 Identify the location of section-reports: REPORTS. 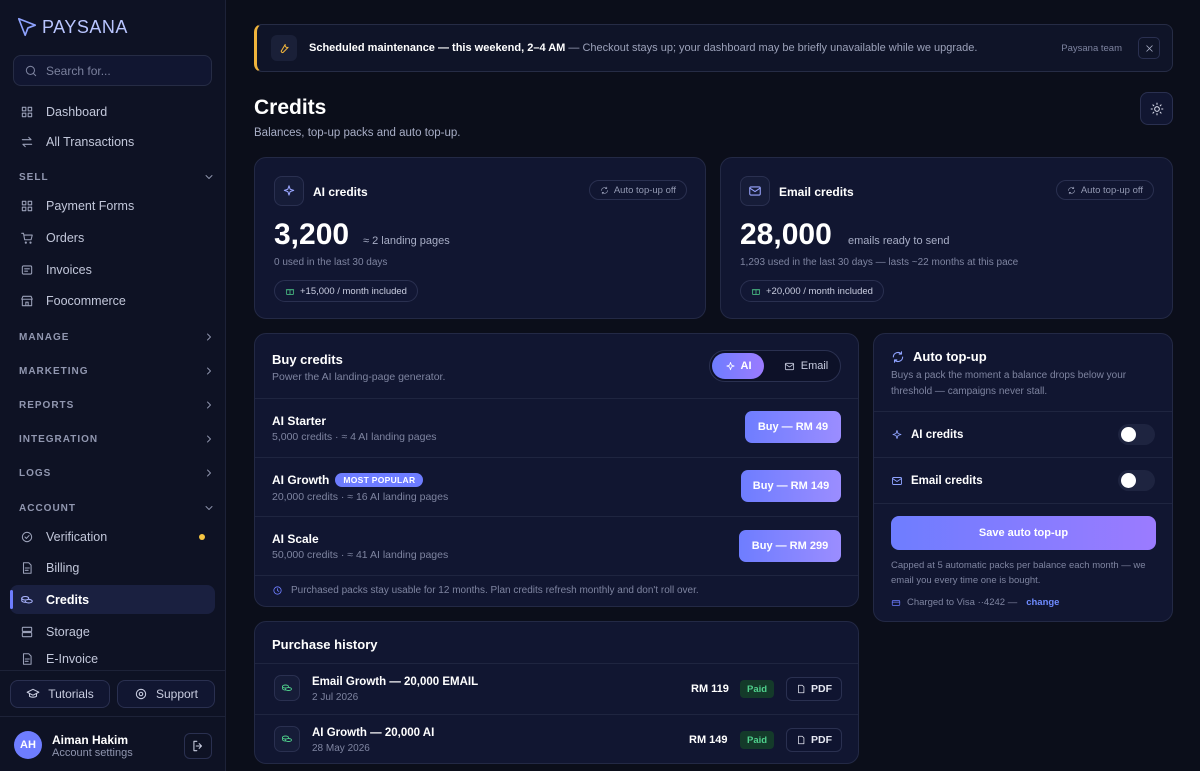
(117, 405).